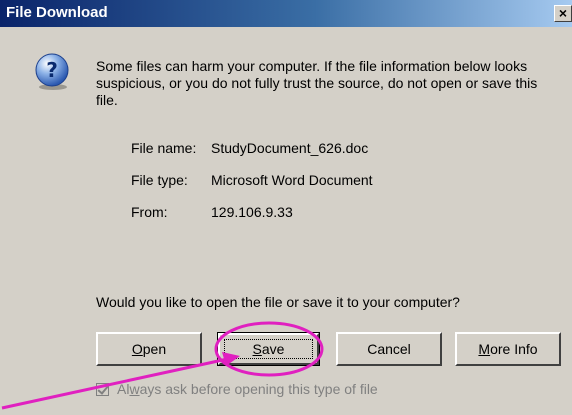 The image size is (572, 415). I want to click on from-label: From:, so click(149, 212).